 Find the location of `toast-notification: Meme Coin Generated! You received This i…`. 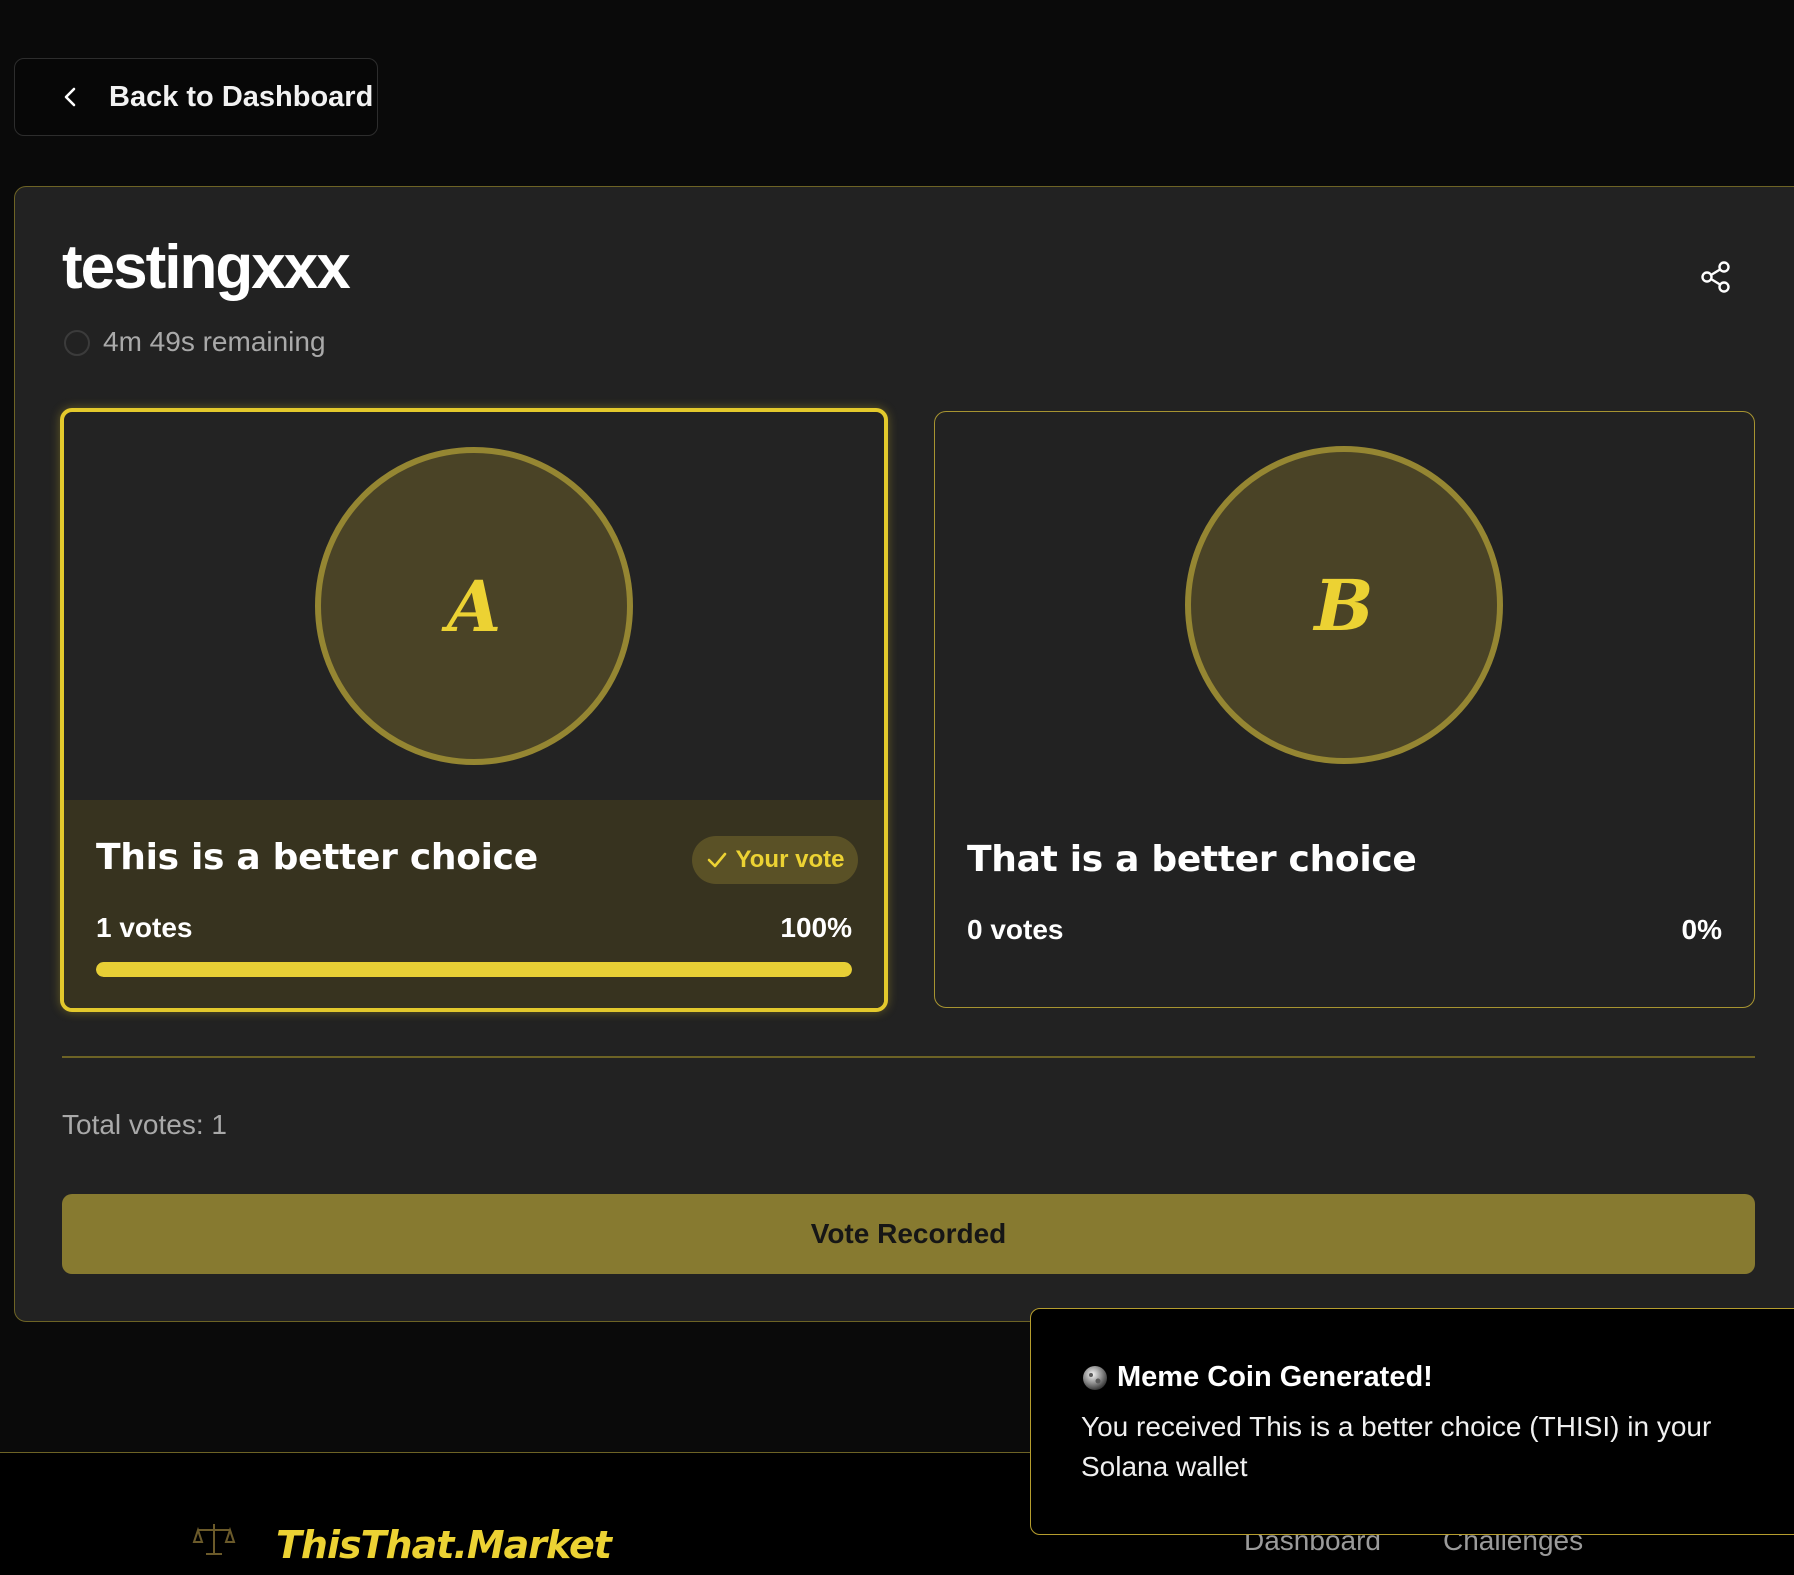

toast-notification: Meme Coin Generated! You received This i… is located at coordinates (1412, 1421).